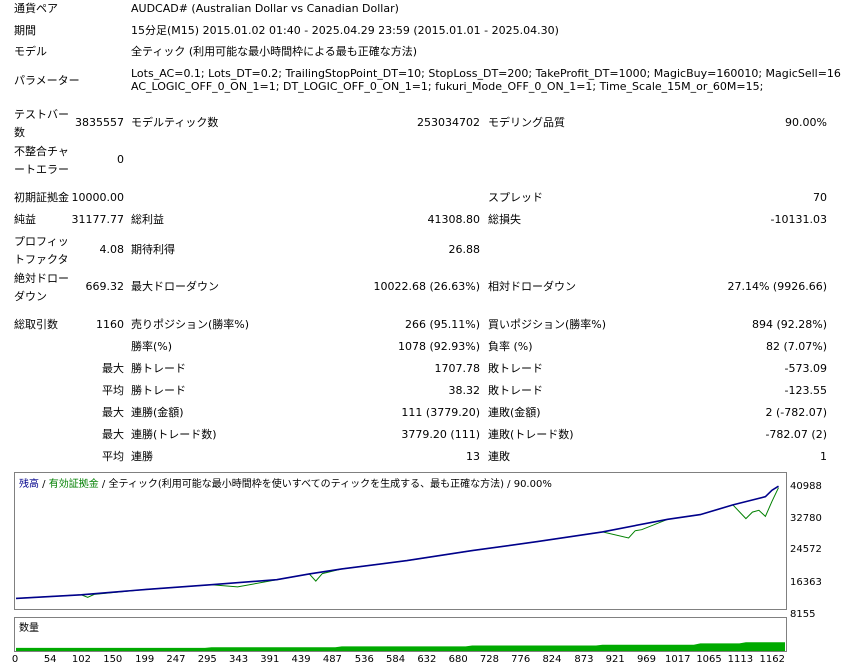  I want to click on x-tick-label: 1113, so click(740, 659).